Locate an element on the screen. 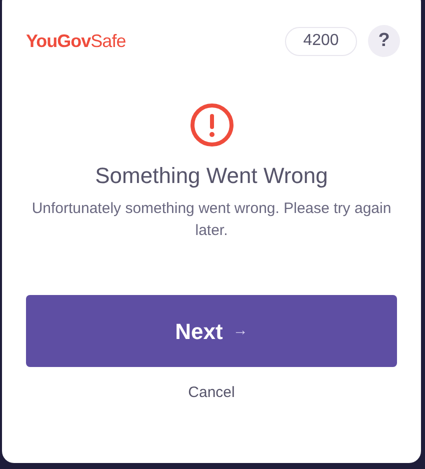 The width and height of the screenshot is (425, 469). cancel-link: Cancel is located at coordinates (211, 393).